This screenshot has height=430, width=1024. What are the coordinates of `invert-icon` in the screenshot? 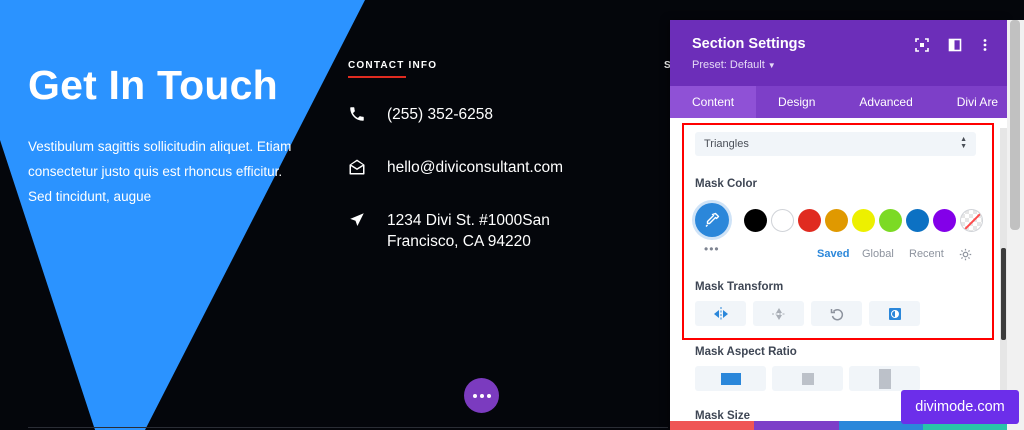 It's located at (894, 313).